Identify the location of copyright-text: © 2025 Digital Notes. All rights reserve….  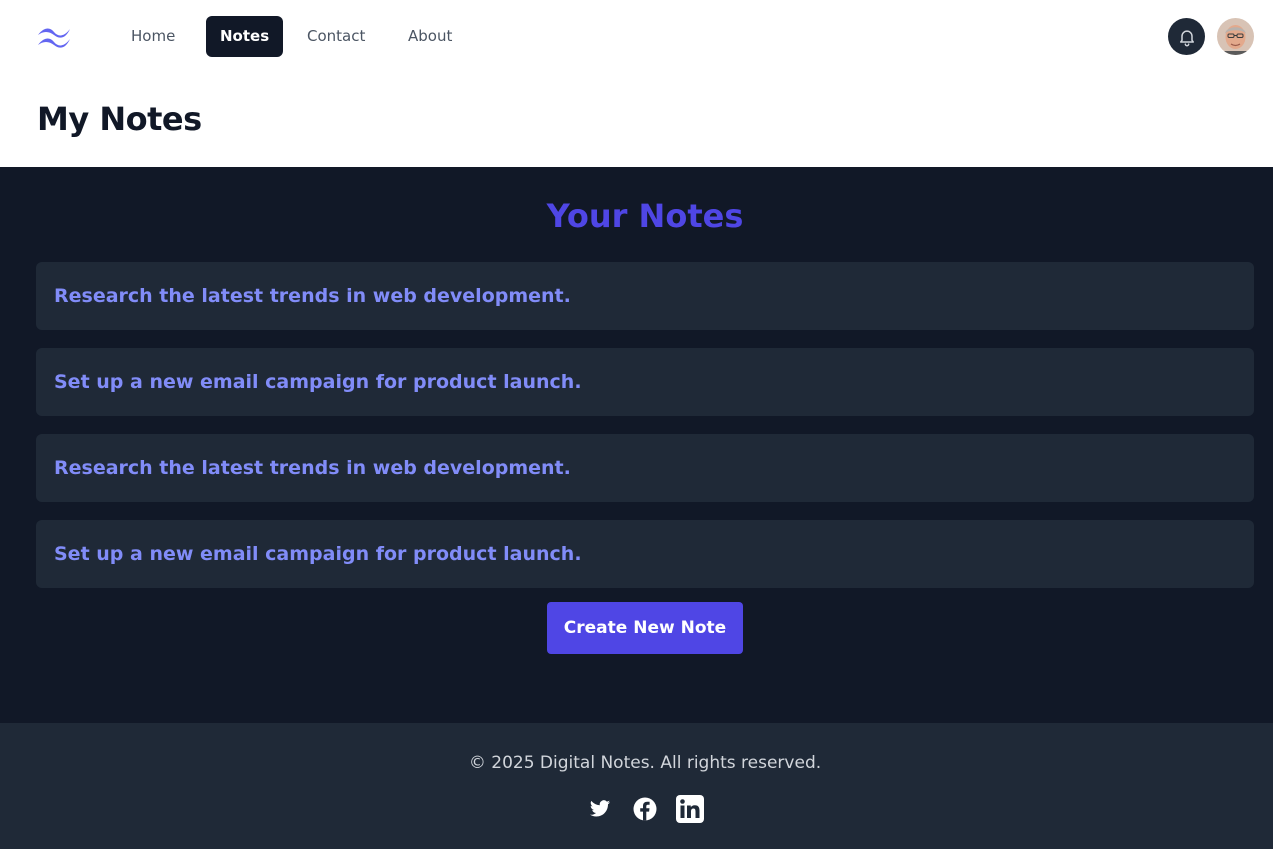
(645, 763).